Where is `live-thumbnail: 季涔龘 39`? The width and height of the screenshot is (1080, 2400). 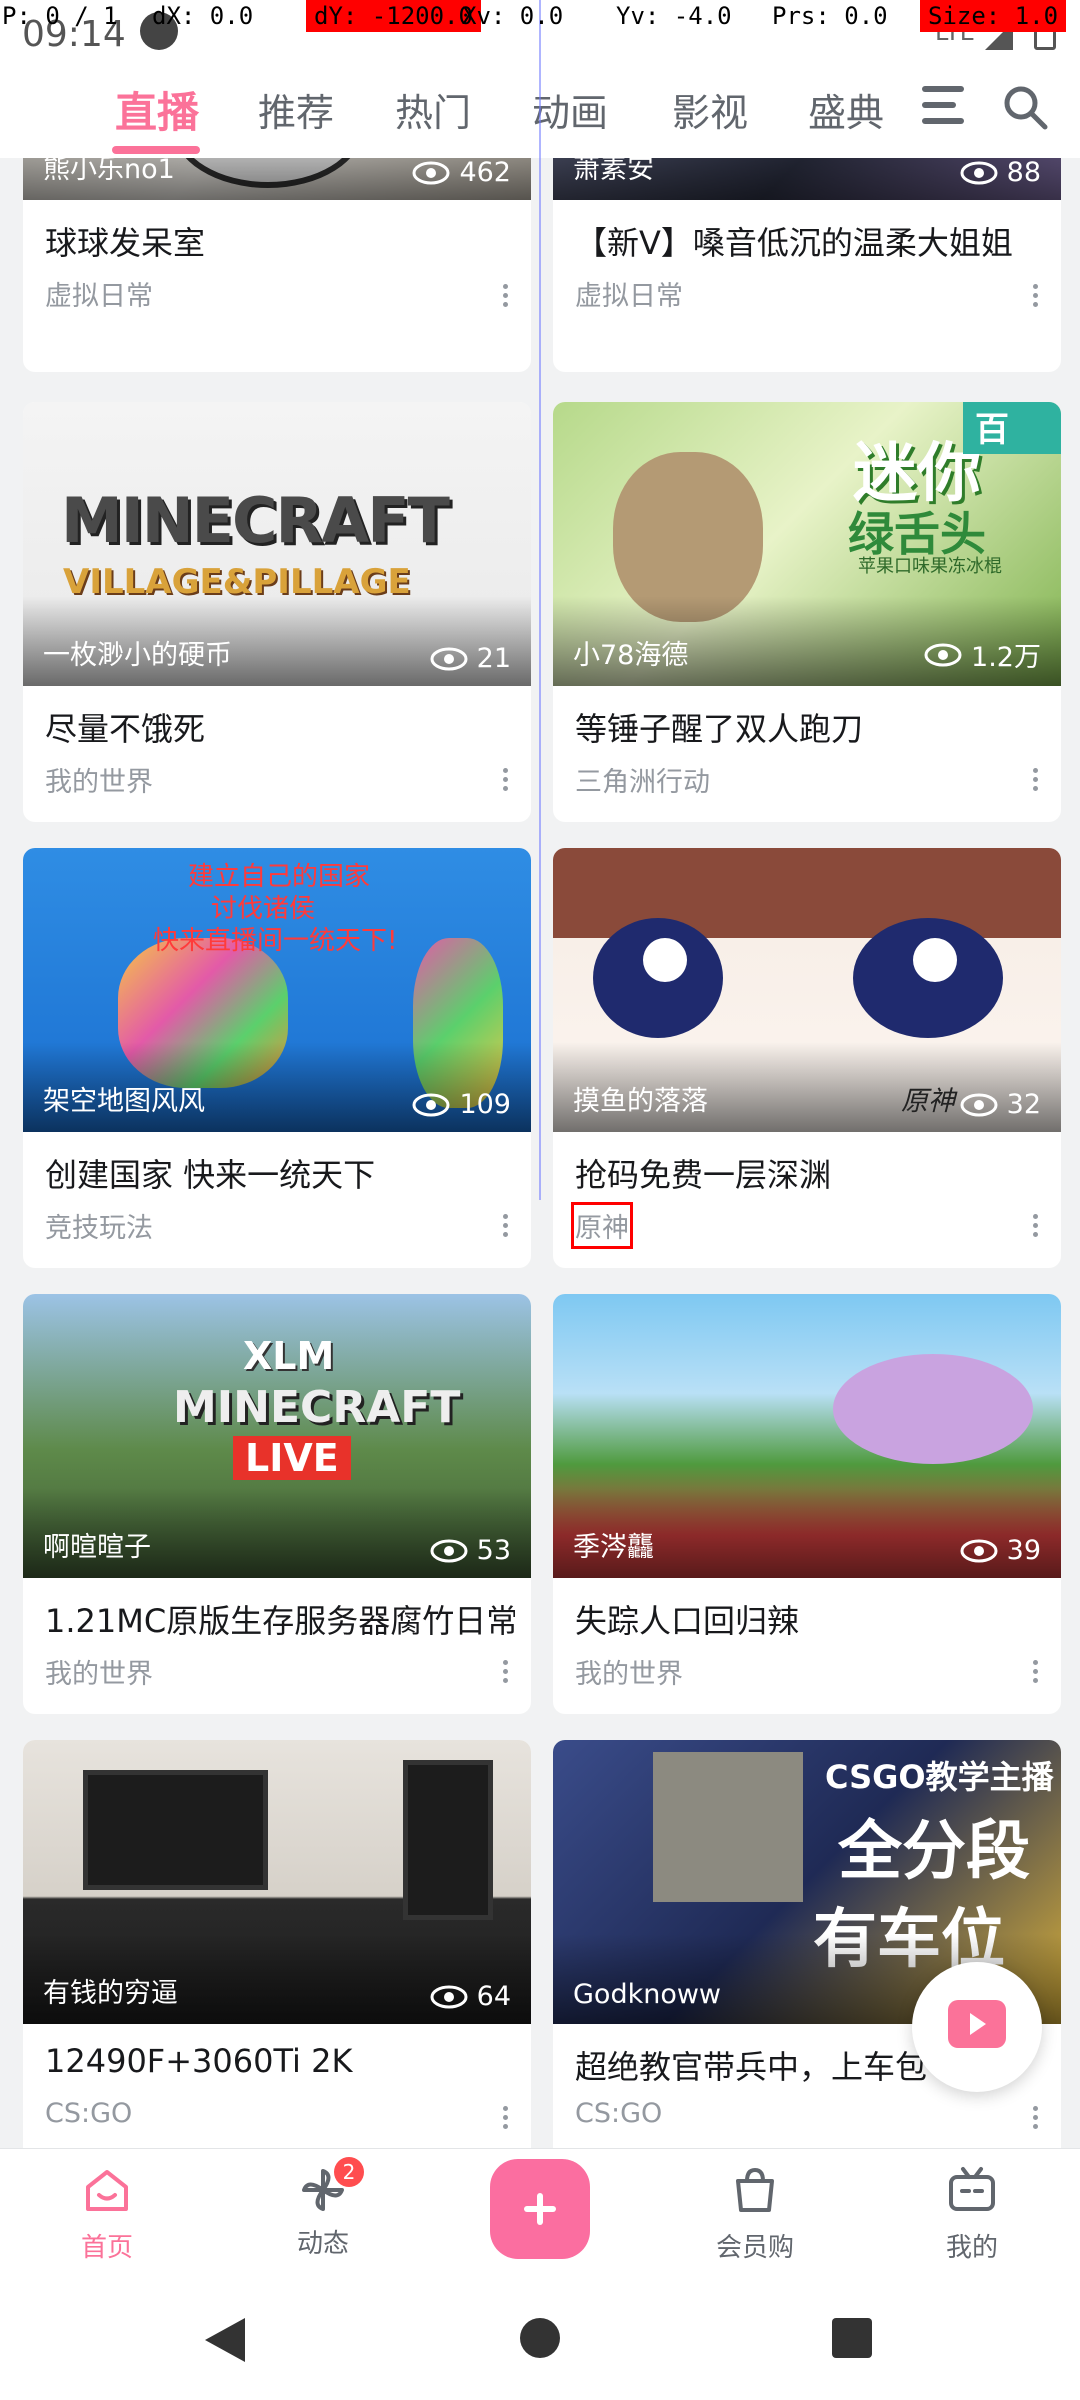
live-thumbnail: 季涔龘 39 is located at coordinates (807, 1436).